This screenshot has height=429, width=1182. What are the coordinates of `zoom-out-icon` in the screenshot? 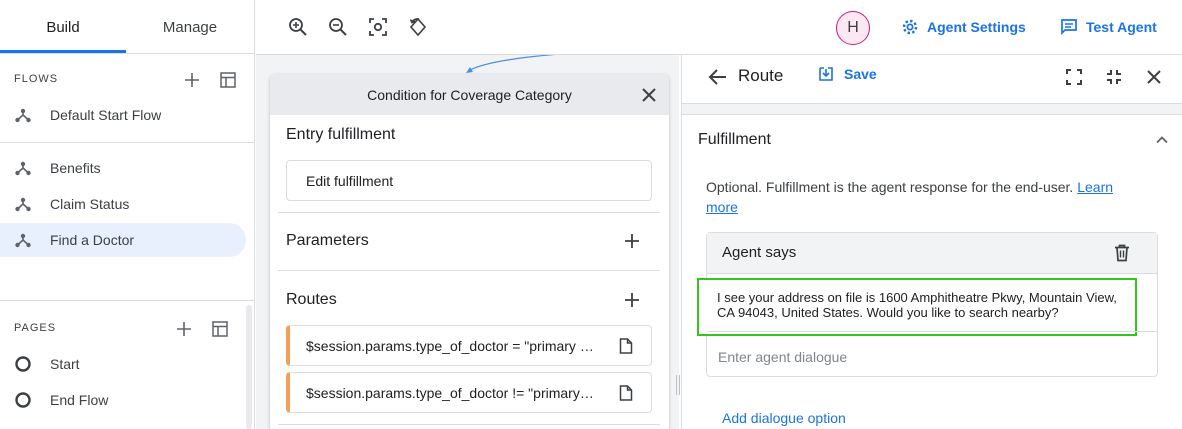 It's located at (338, 27).